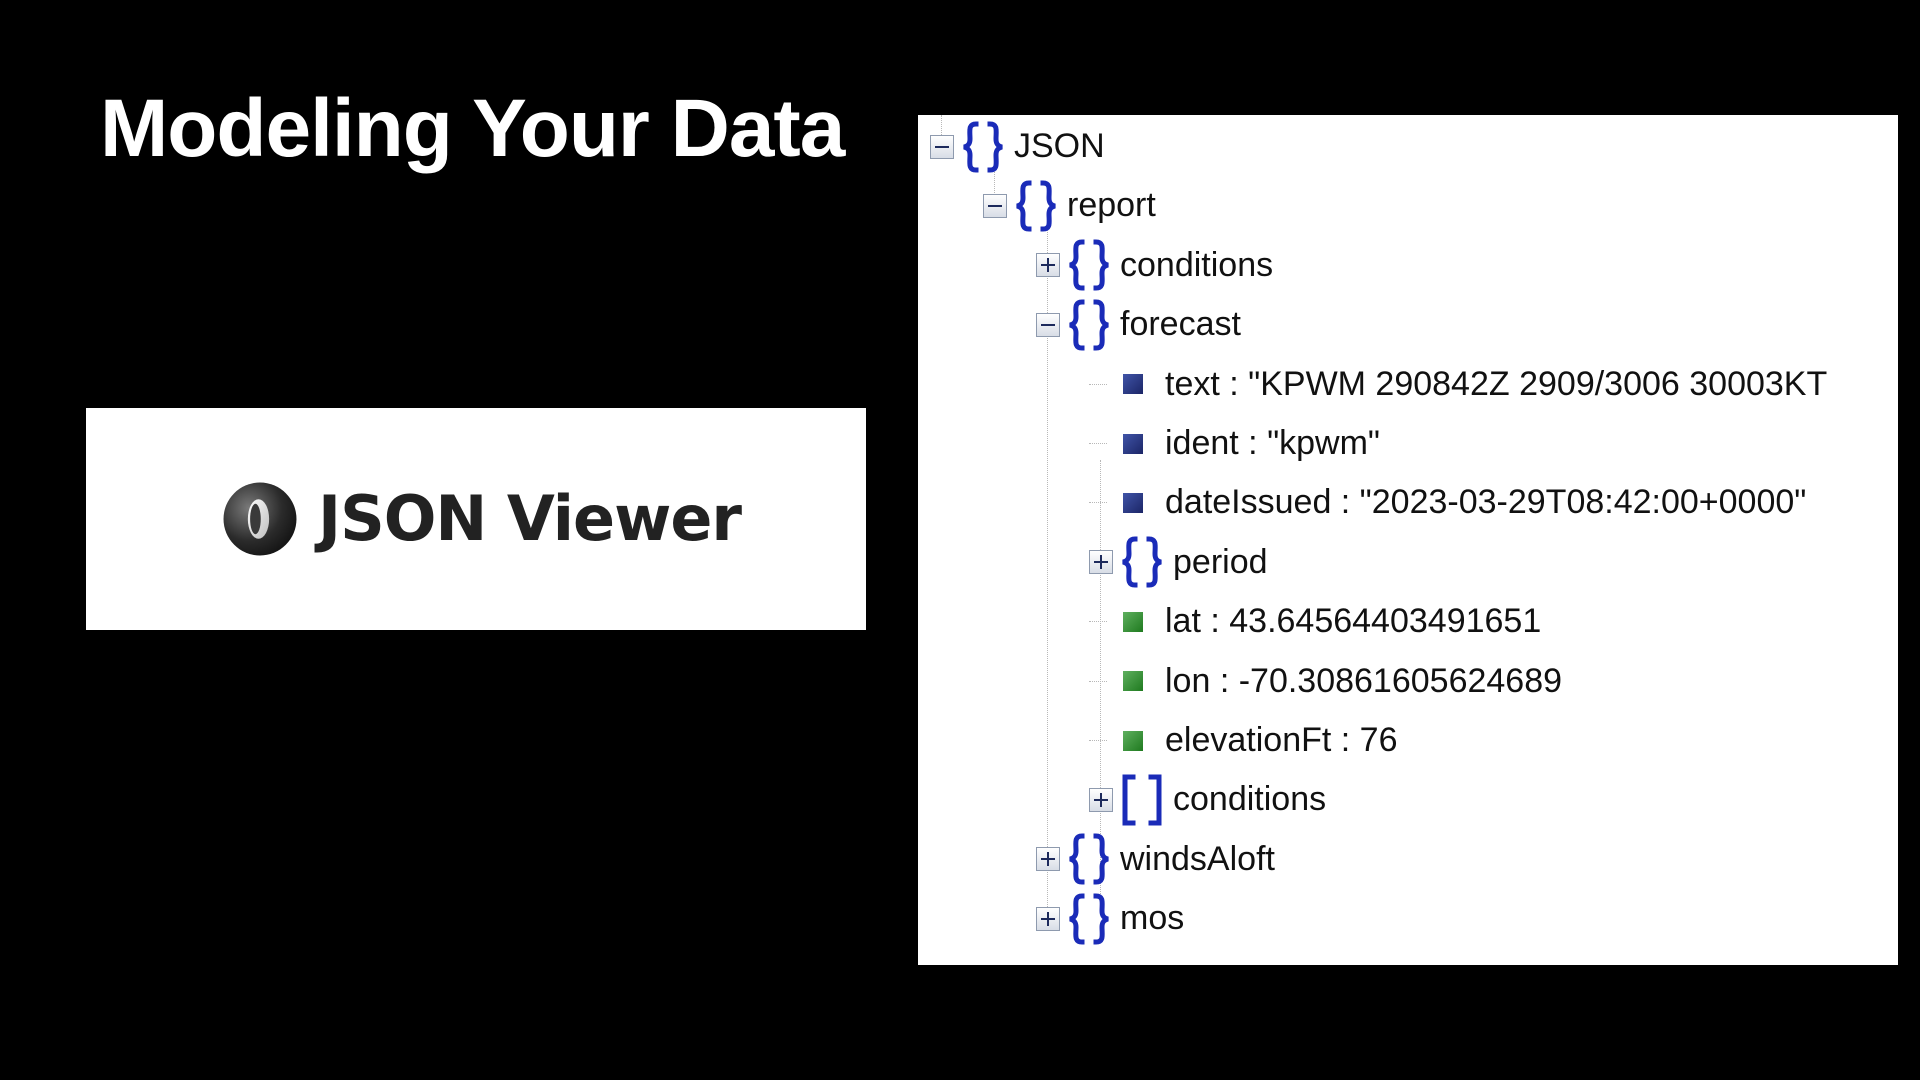 Image resolution: width=1920 pixels, height=1080 pixels. What do you see at coordinates (1281, 740) in the screenshot?
I see `tree-node-label: elevationFt : 76` at bounding box center [1281, 740].